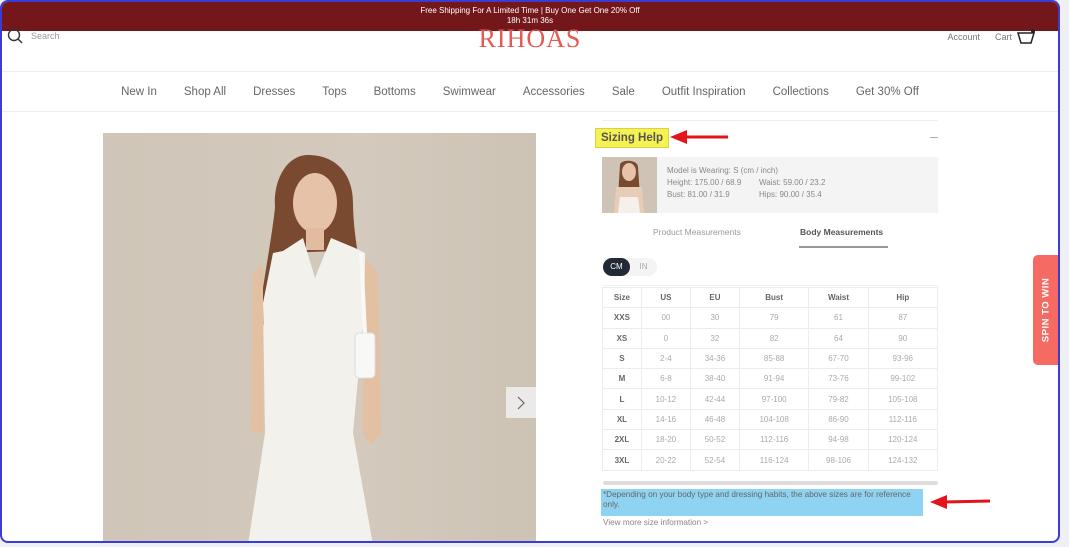 The height and width of the screenshot is (547, 1069). Describe the element at coordinates (665, 338) in the screenshot. I see `table-cell: 0` at that location.